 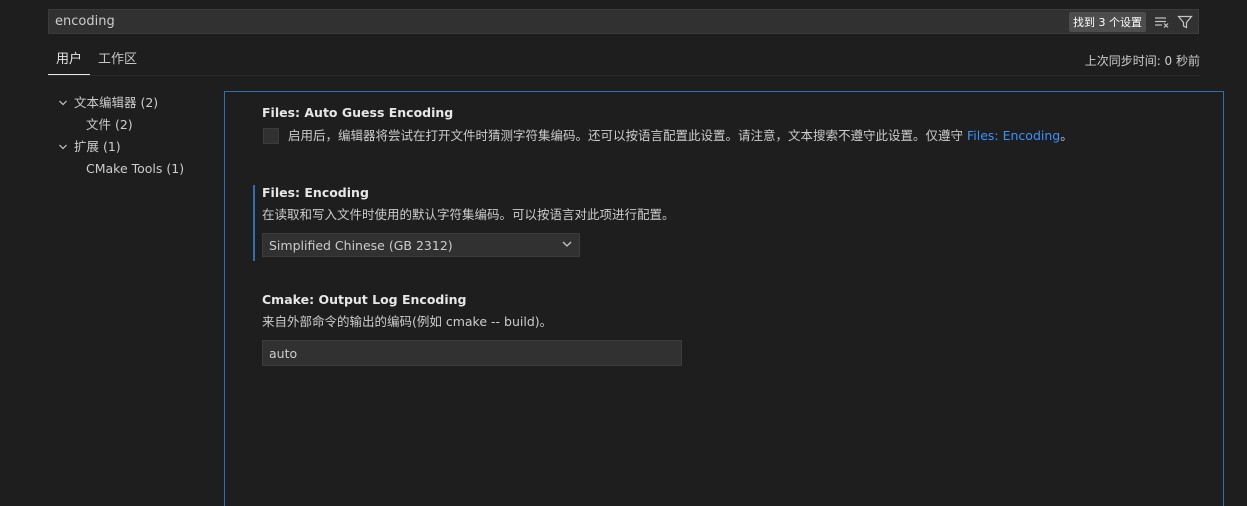 What do you see at coordinates (1185, 22) in the screenshot?
I see `filter-icon` at bounding box center [1185, 22].